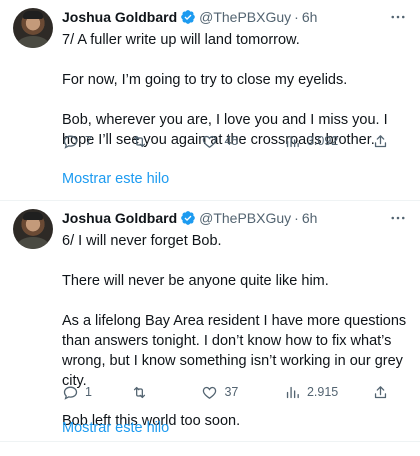 This screenshot has height=456, width=420. I want to click on tweet-actions: 1 37 2.915, so click(227, 392).